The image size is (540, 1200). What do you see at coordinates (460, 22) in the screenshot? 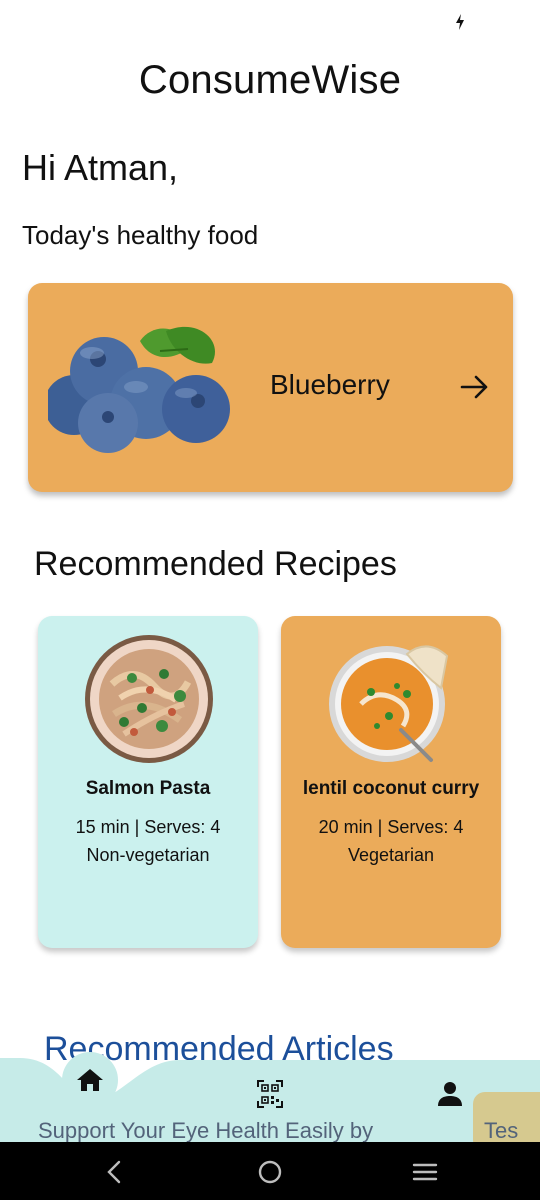
I see `bolt-icon` at bounding box center [460, 22].